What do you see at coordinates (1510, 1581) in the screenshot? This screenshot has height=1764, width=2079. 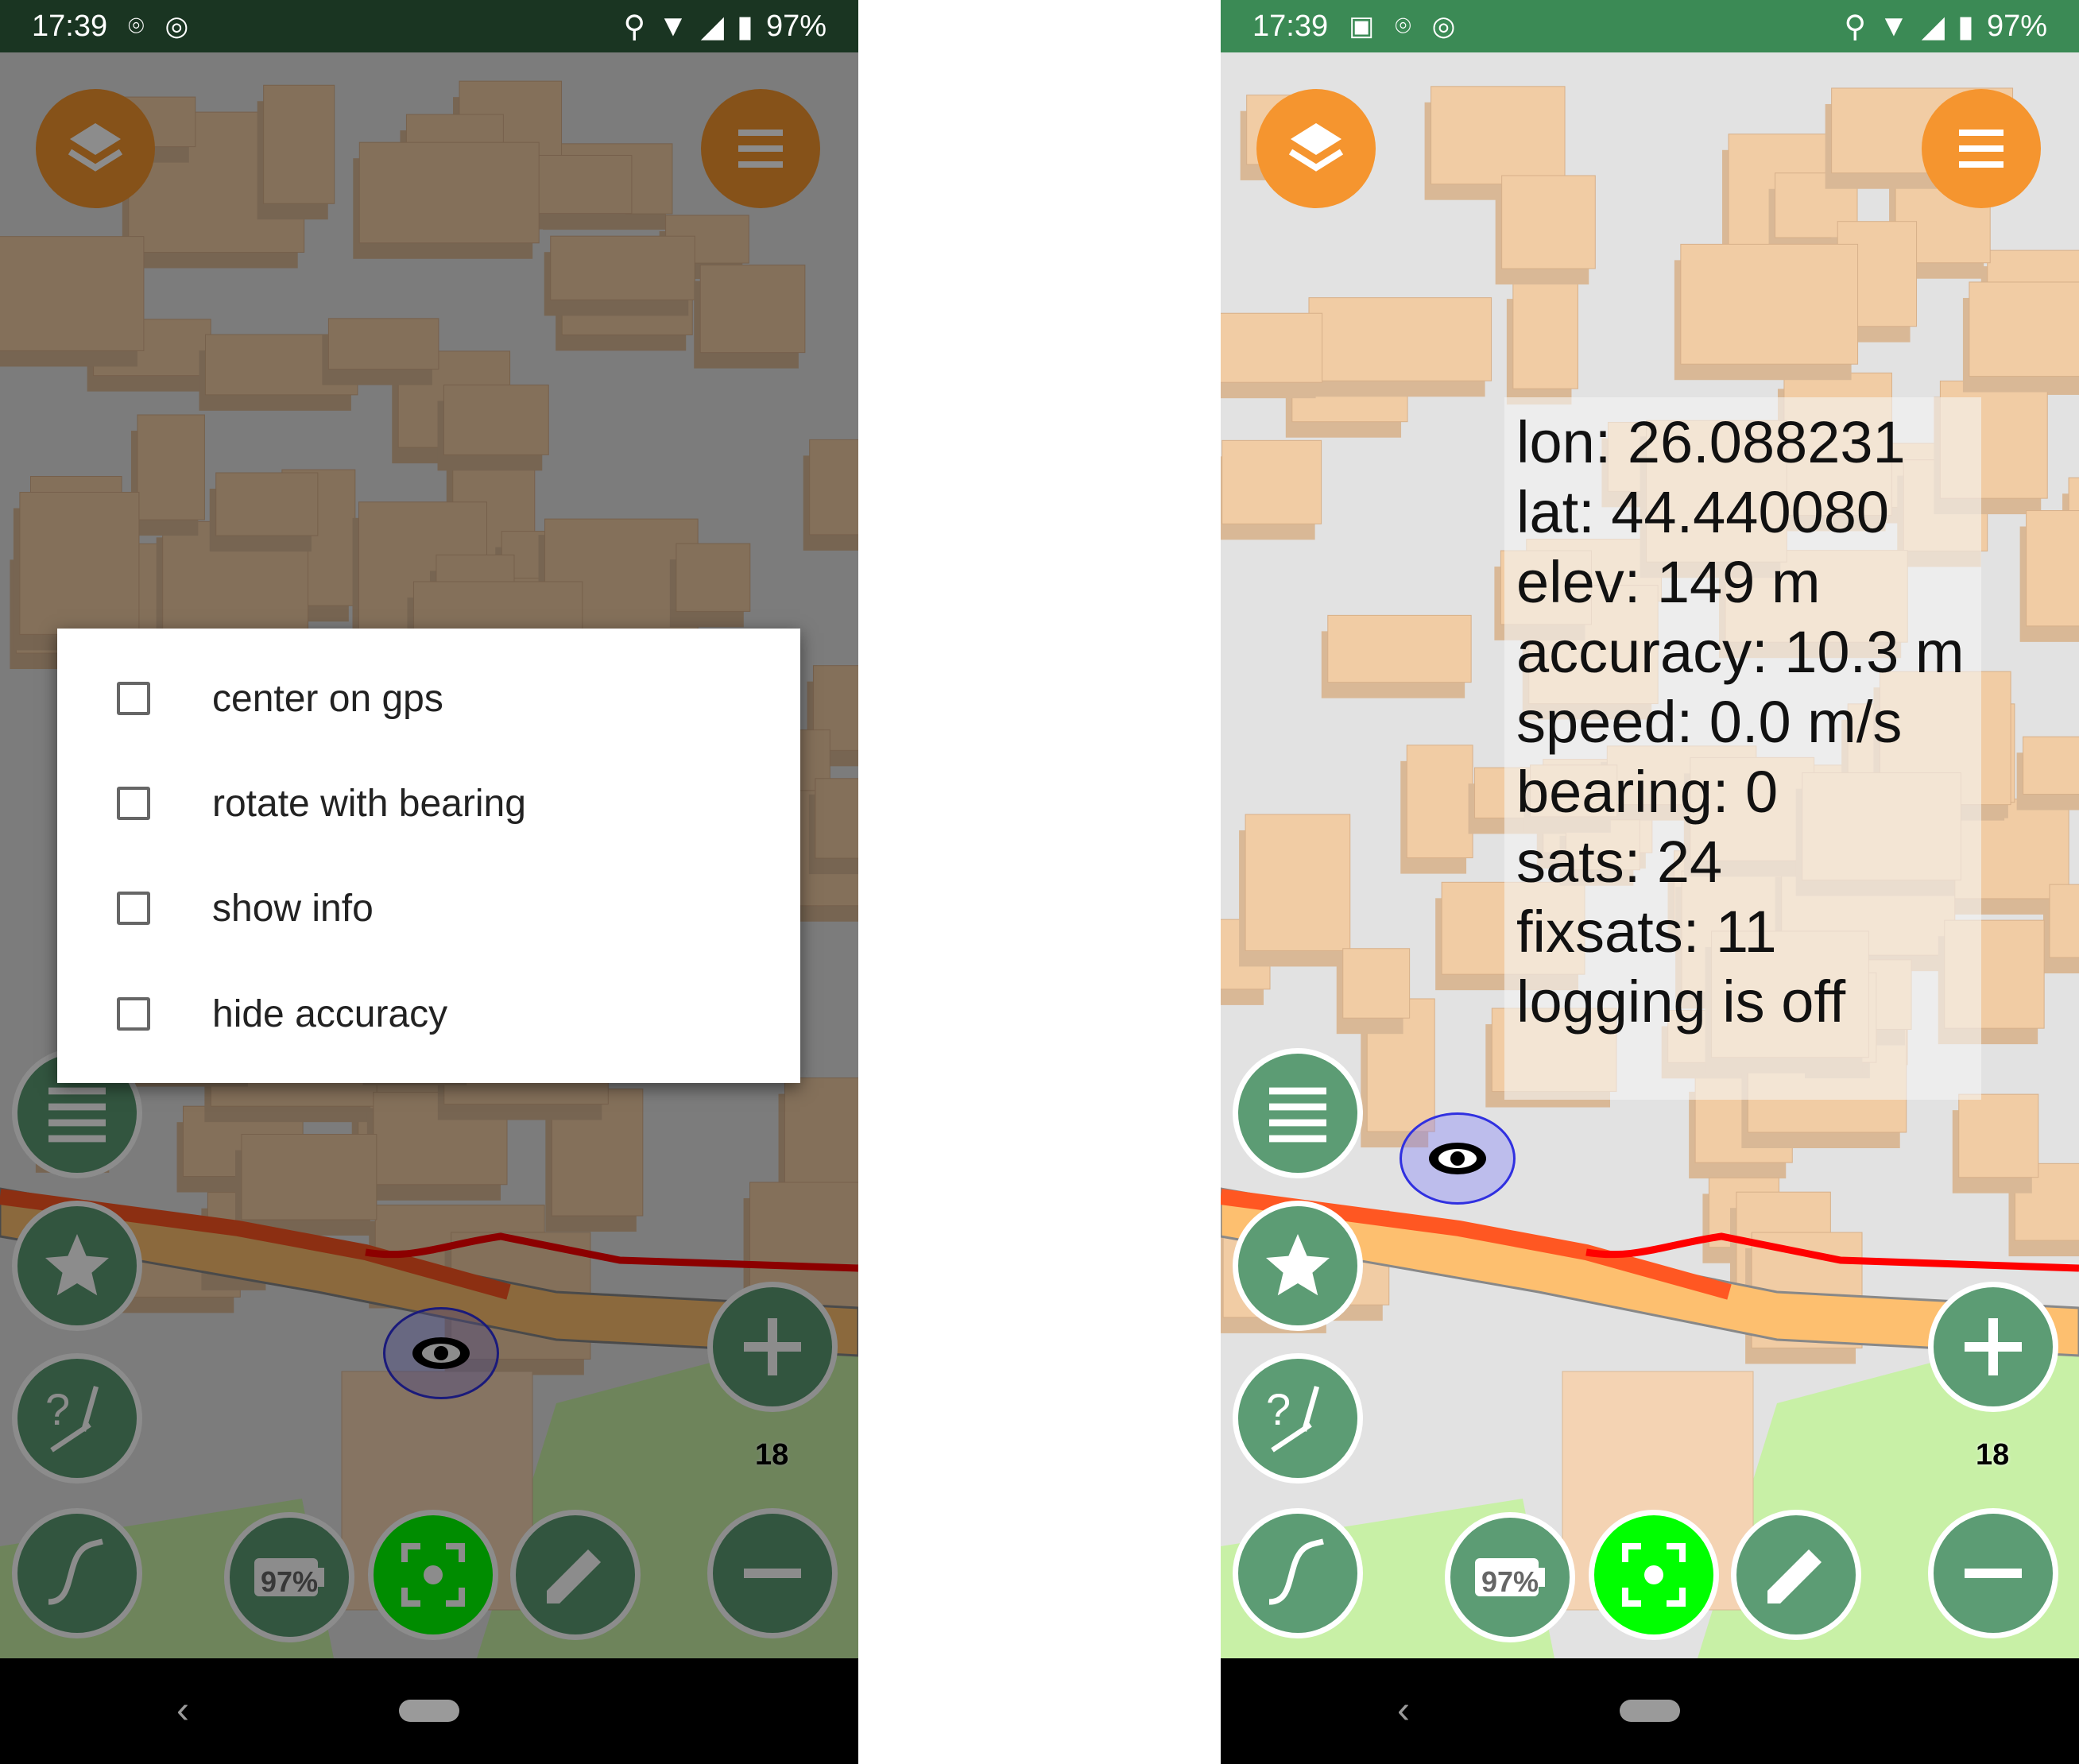 I see `svg-text: 97%` at bounding box center [1510, 1581].